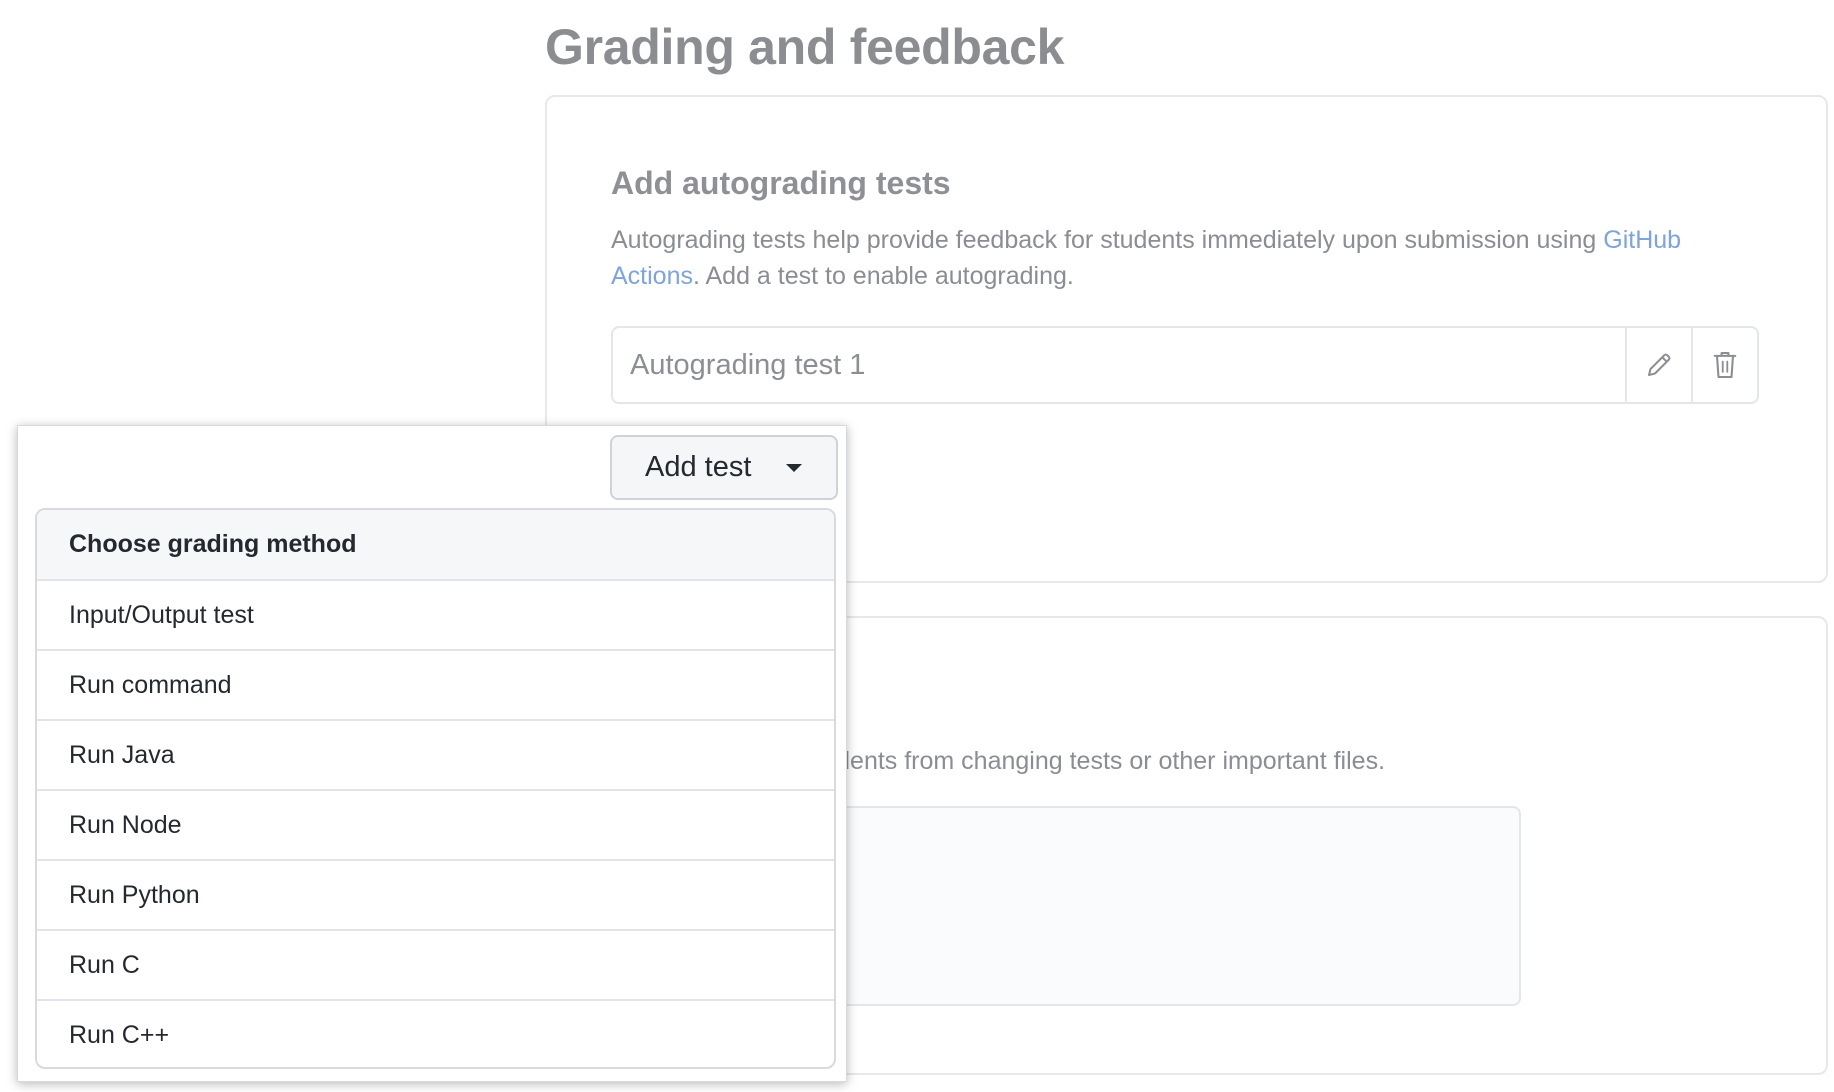 The height and width of the screenshot is (1092, 1834). What do you see at coordinates (883, 276) in the screenshot?
I see `description-text-end: . Add a test to enable autograding.` at bounding box center [883, 276].